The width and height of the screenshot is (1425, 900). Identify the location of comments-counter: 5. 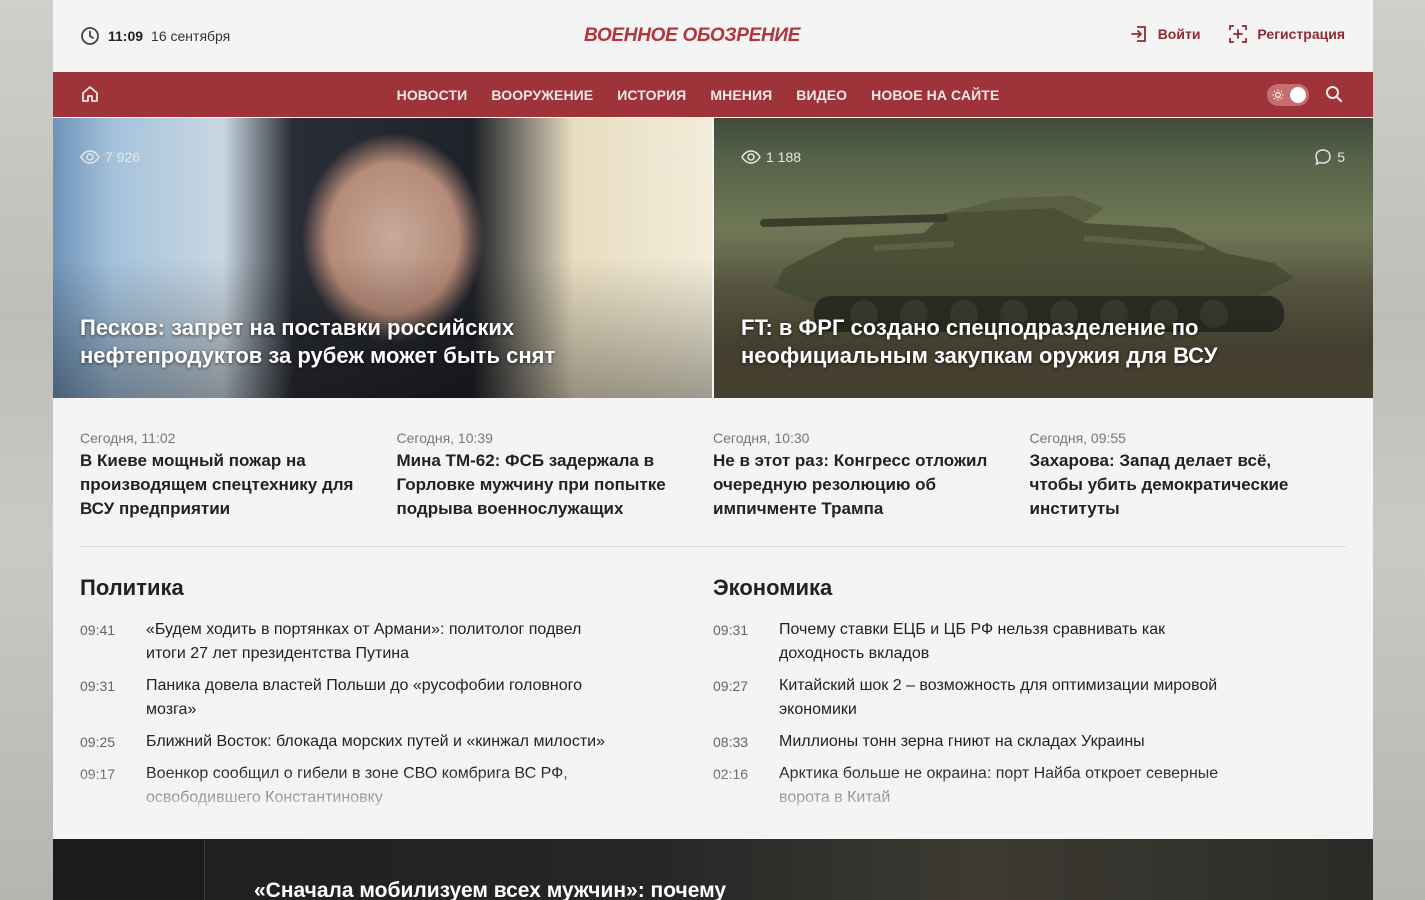
(1329, 157).